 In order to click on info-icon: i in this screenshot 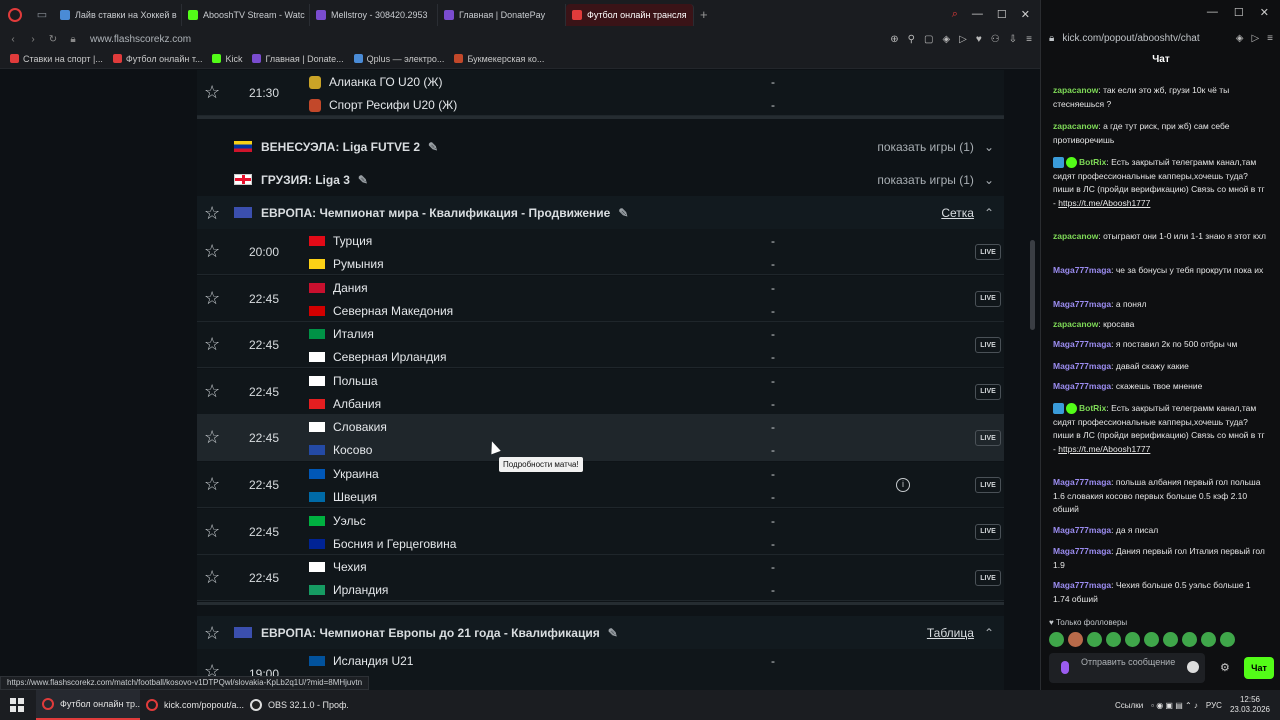, I will do `click(903, 485)`.